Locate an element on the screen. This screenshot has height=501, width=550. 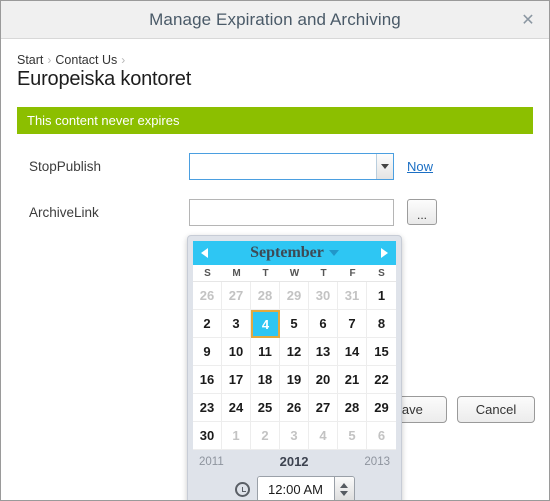
calendar-weekday-header: S M T W T F S is located at coordinates (294, 273).